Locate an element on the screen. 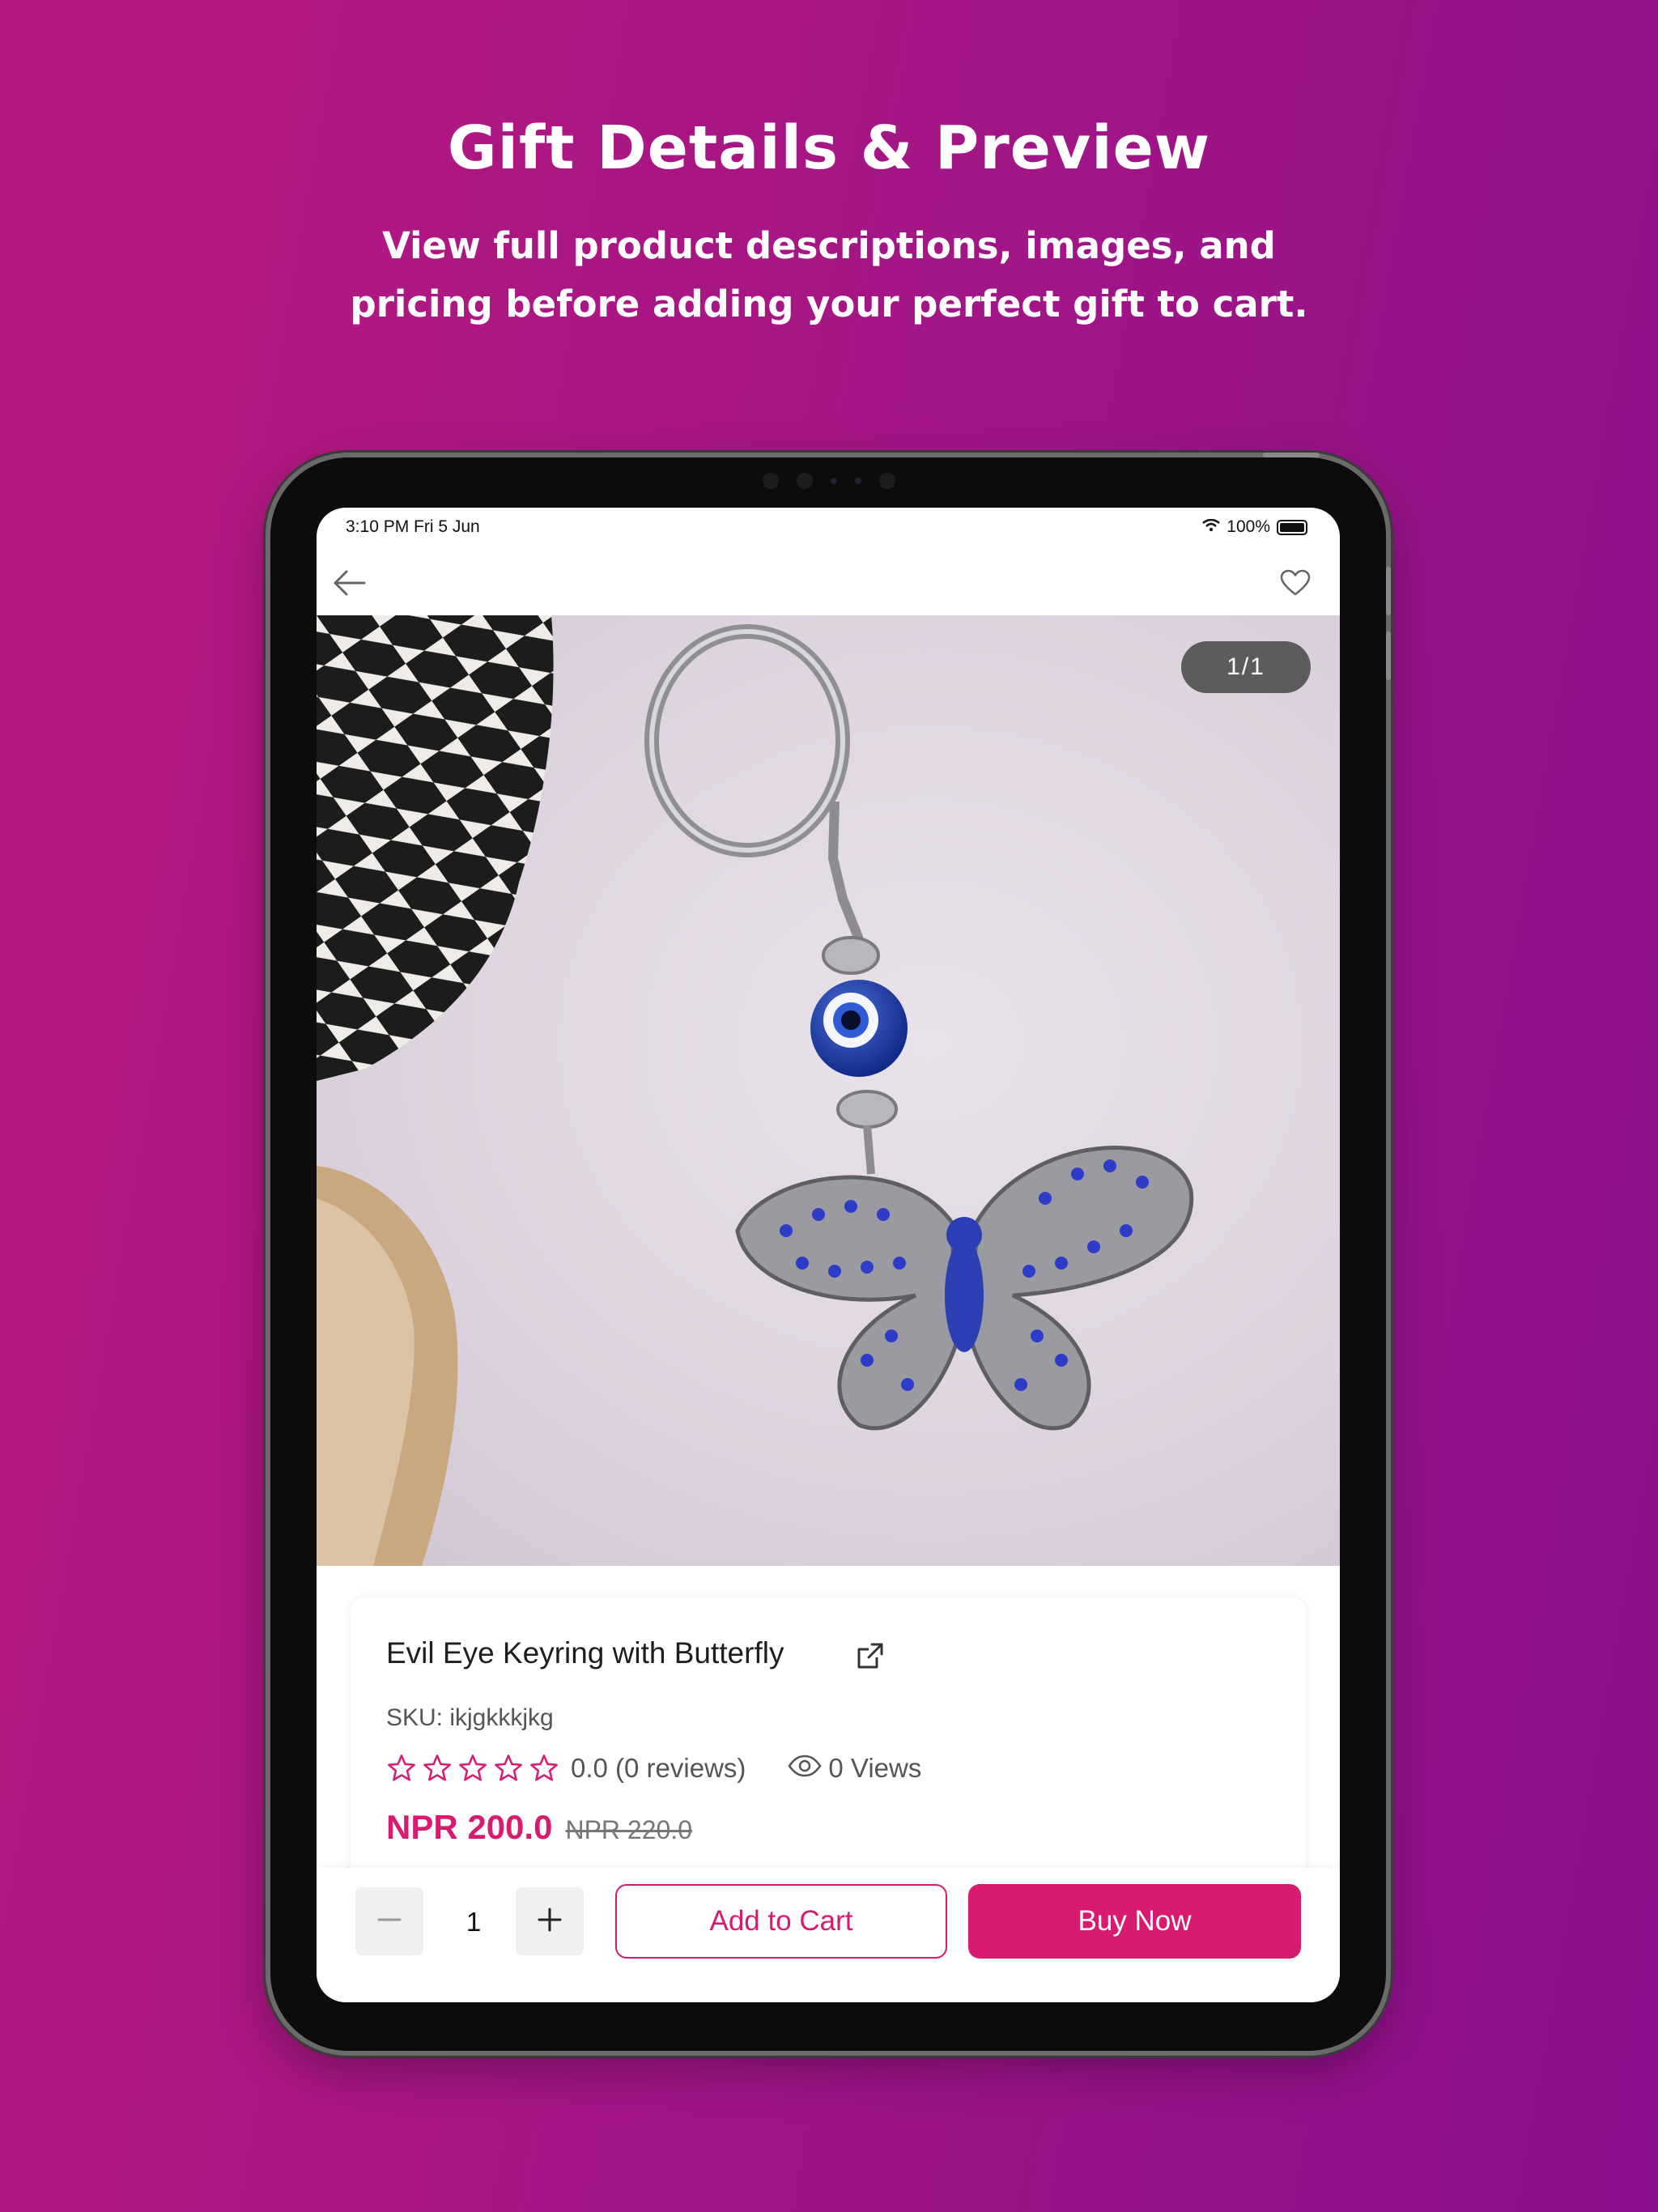 The image size is (1658, 2212). wifi-icon is located at coordinates (1211, 527).